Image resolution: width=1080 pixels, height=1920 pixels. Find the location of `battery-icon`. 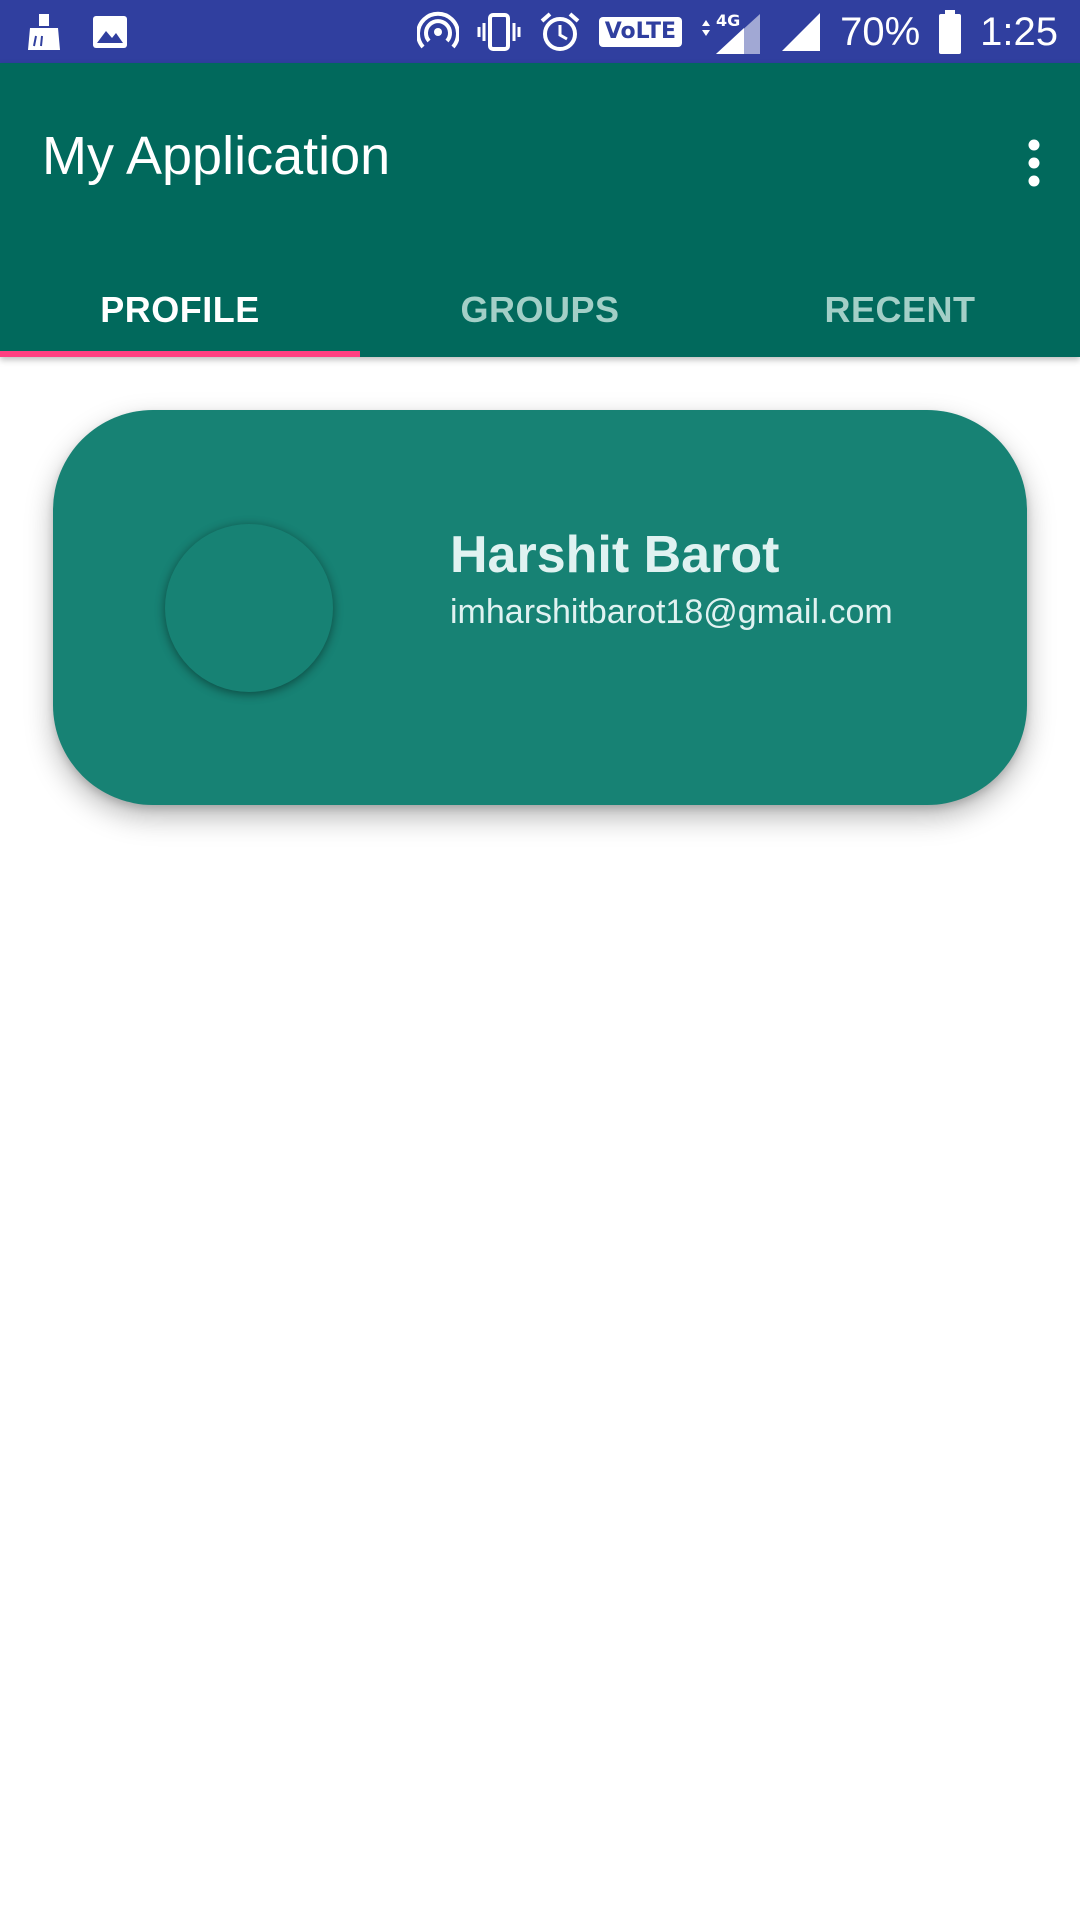

battery-icon is located at coordinates (950, 32).